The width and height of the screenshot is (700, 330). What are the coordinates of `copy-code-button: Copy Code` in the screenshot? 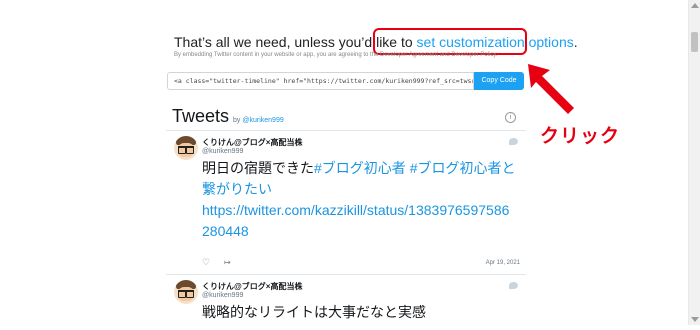 It's located at (499, 81).